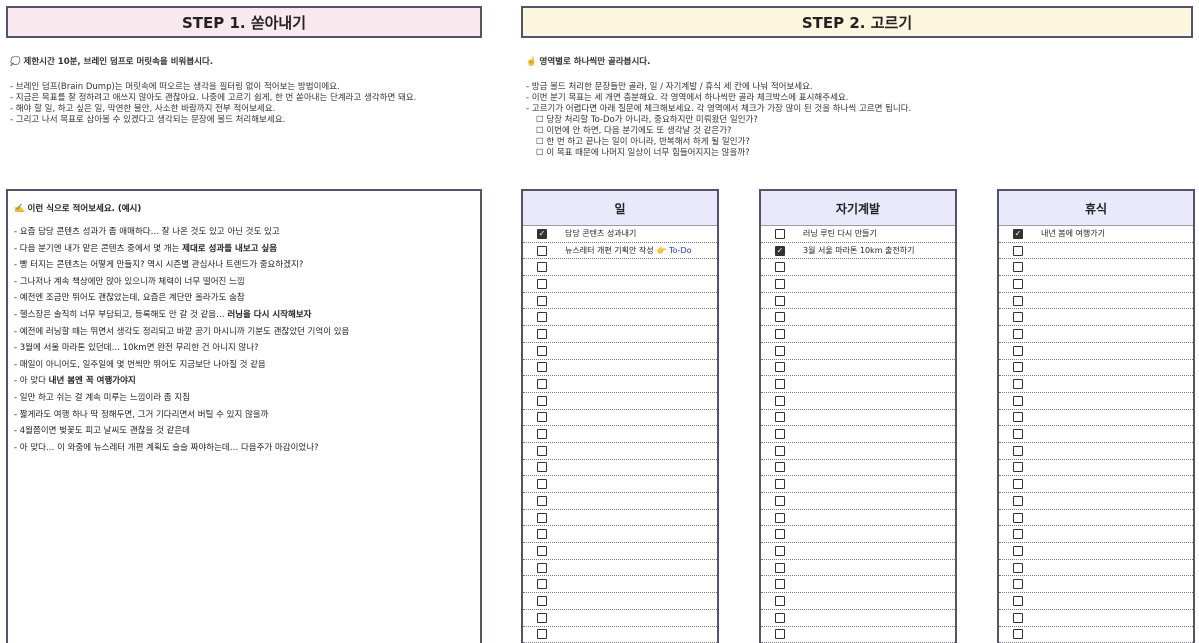 The image size is (1199, 643). Describe the element at coordinates (601, 234) in the screenshot. I see `checklist-item-text: 담당 콘텐츠 성과내기` at that location.